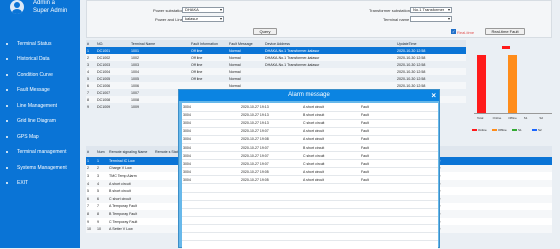  I want to click on table-cell: A Setter V Low, so click(131, 229).